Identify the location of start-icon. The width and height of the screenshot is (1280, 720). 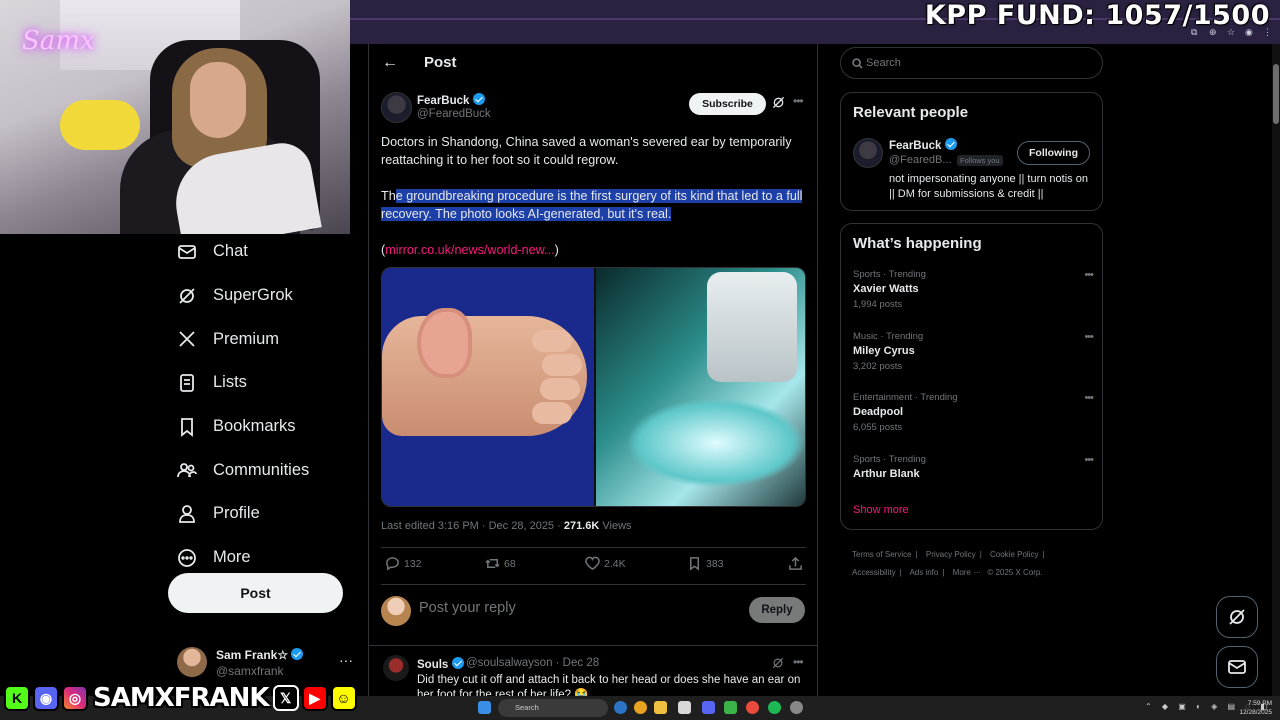
(484, 707).